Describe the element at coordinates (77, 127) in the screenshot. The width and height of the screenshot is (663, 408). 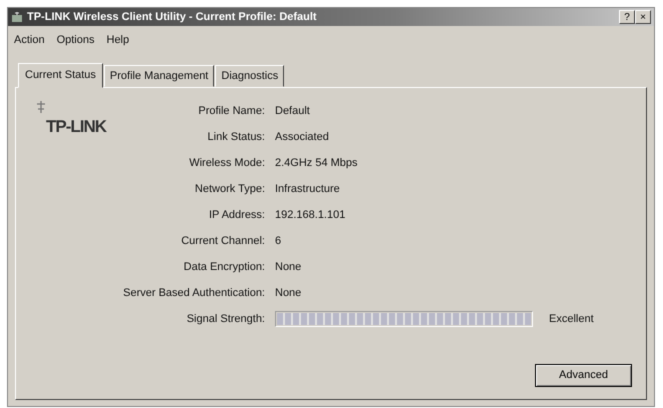
I see `logo: TP-LINK` at that location.